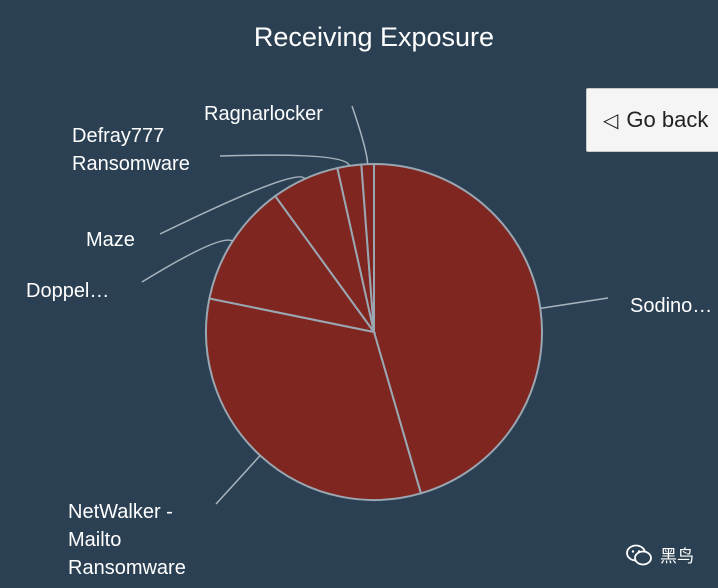 Image resolution: width=718 pixels, height=588 pixels. I want to click on slice-label: Ragnarlocker, so click(263, 114).